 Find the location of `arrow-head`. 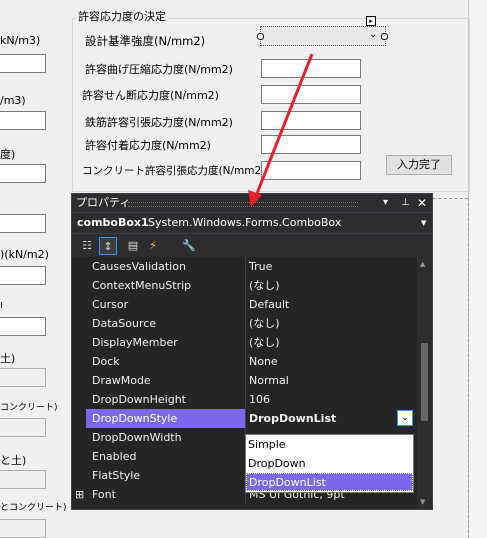

arrow-head is located at coordinates (255, 198).